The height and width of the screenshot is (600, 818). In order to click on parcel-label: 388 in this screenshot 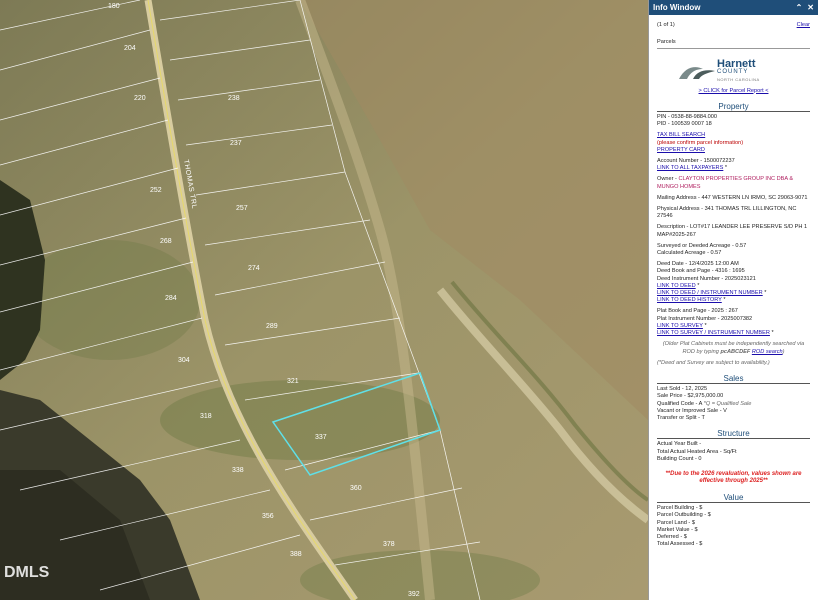, I will do `click(296, 554)`.